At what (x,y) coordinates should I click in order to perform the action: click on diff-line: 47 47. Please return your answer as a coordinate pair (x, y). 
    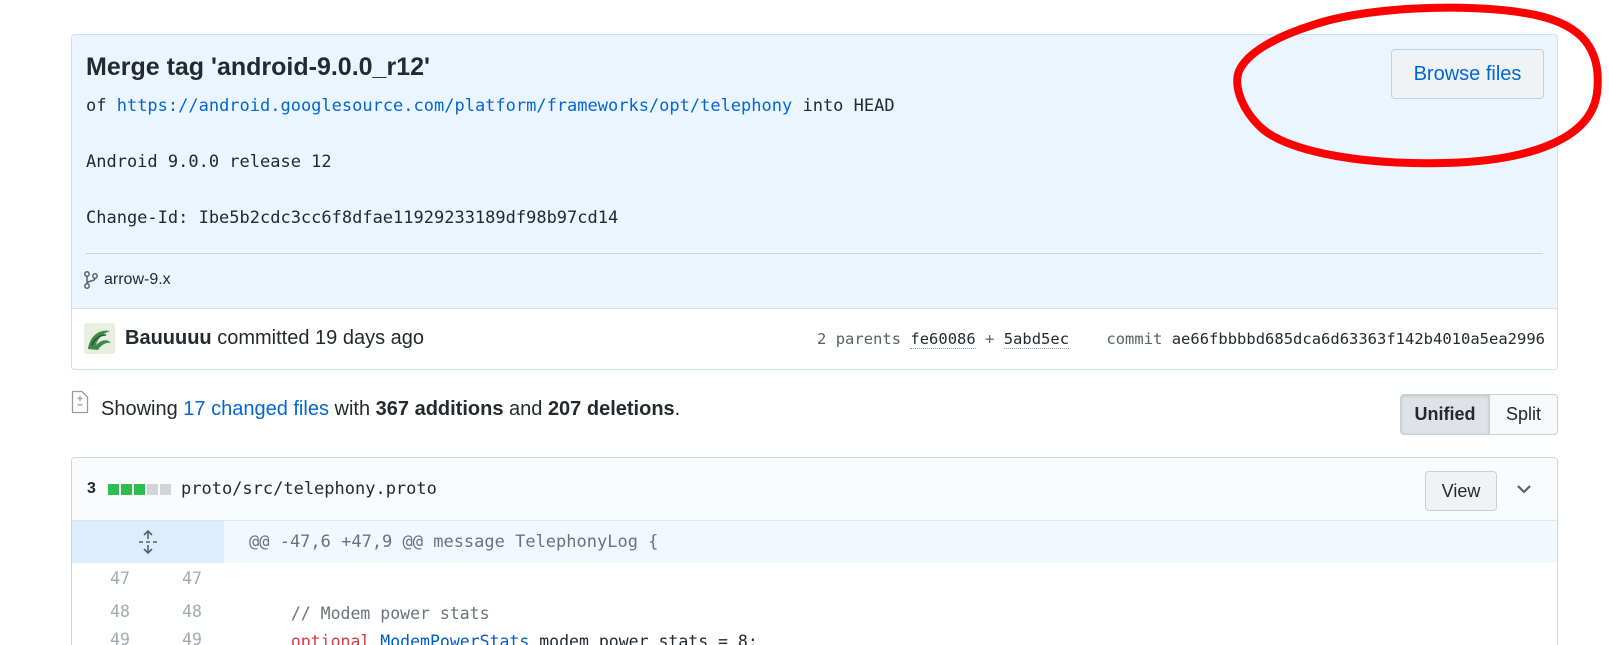
    Looking at the image, I should click on (814, 579).